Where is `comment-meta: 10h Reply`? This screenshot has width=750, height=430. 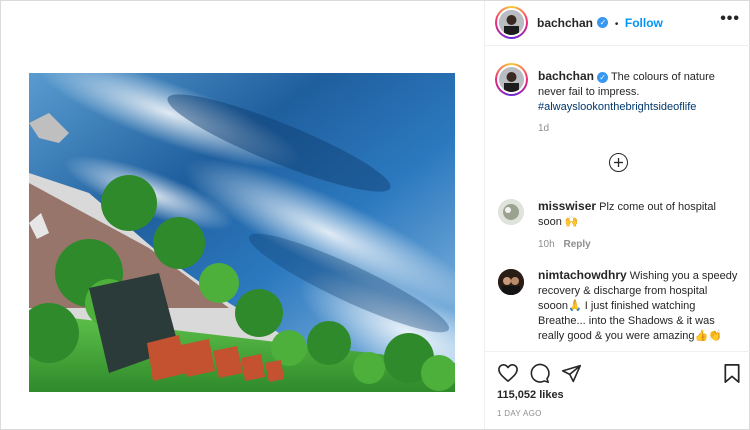 comment-meta: 10h Reply is located at coordinates (564, 244).